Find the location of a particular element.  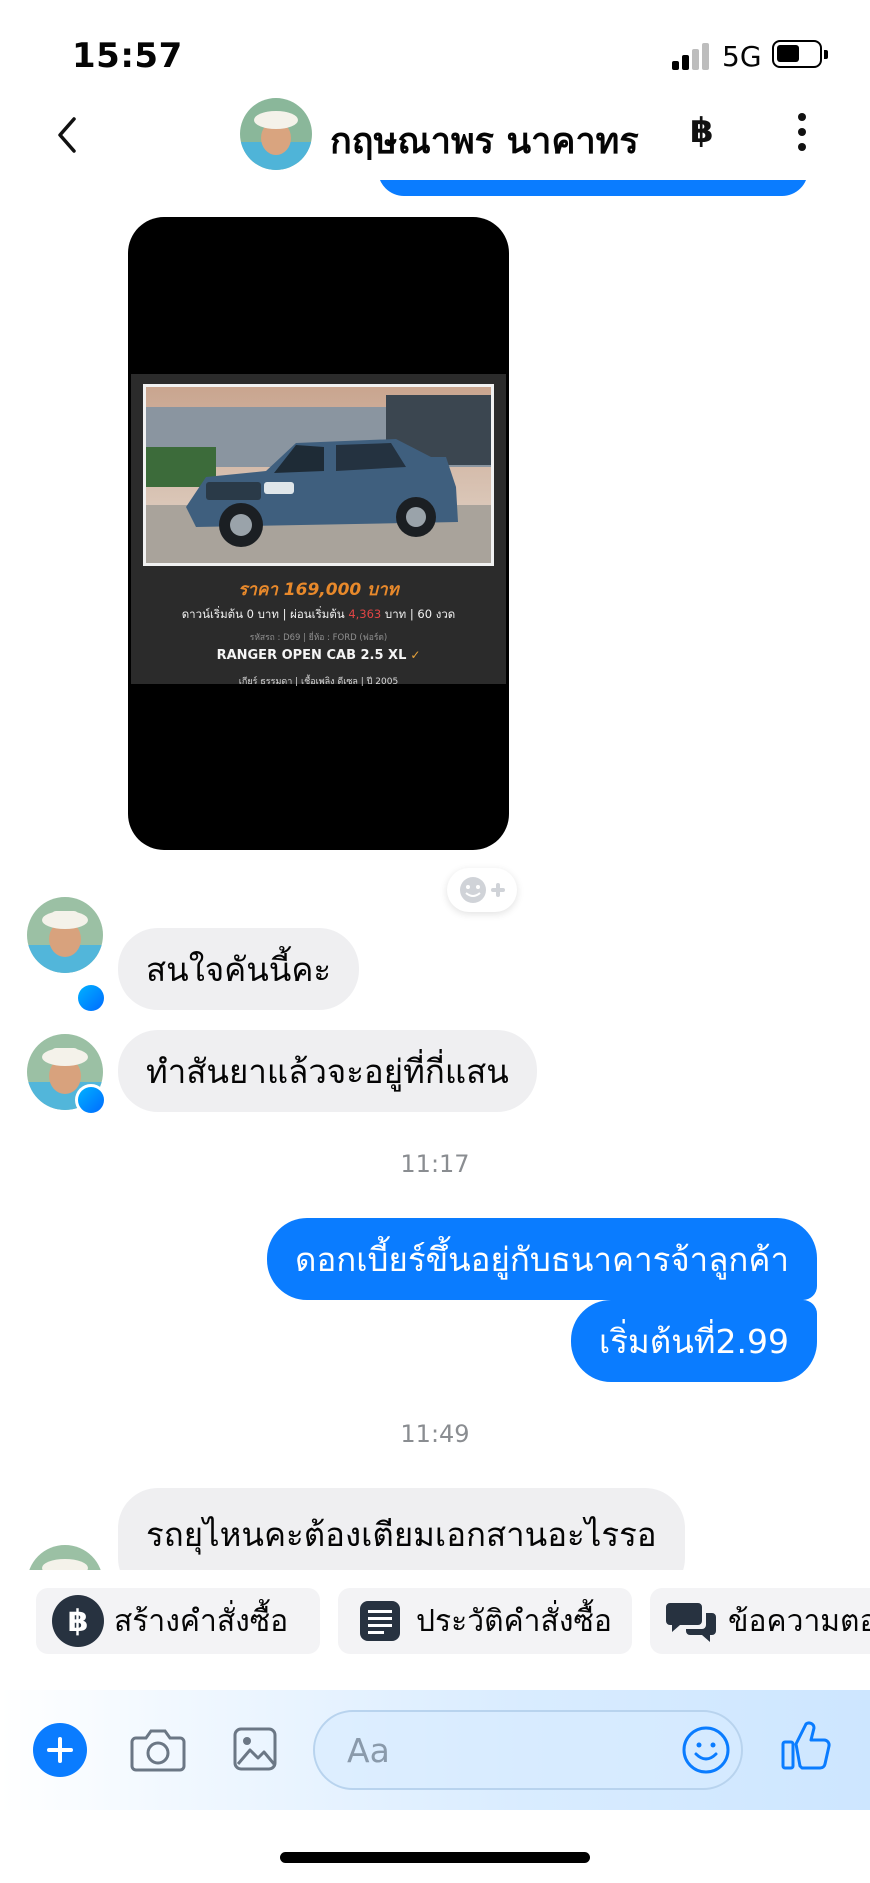

chat-bubbles-icon is located at coordinates (692, 1621).